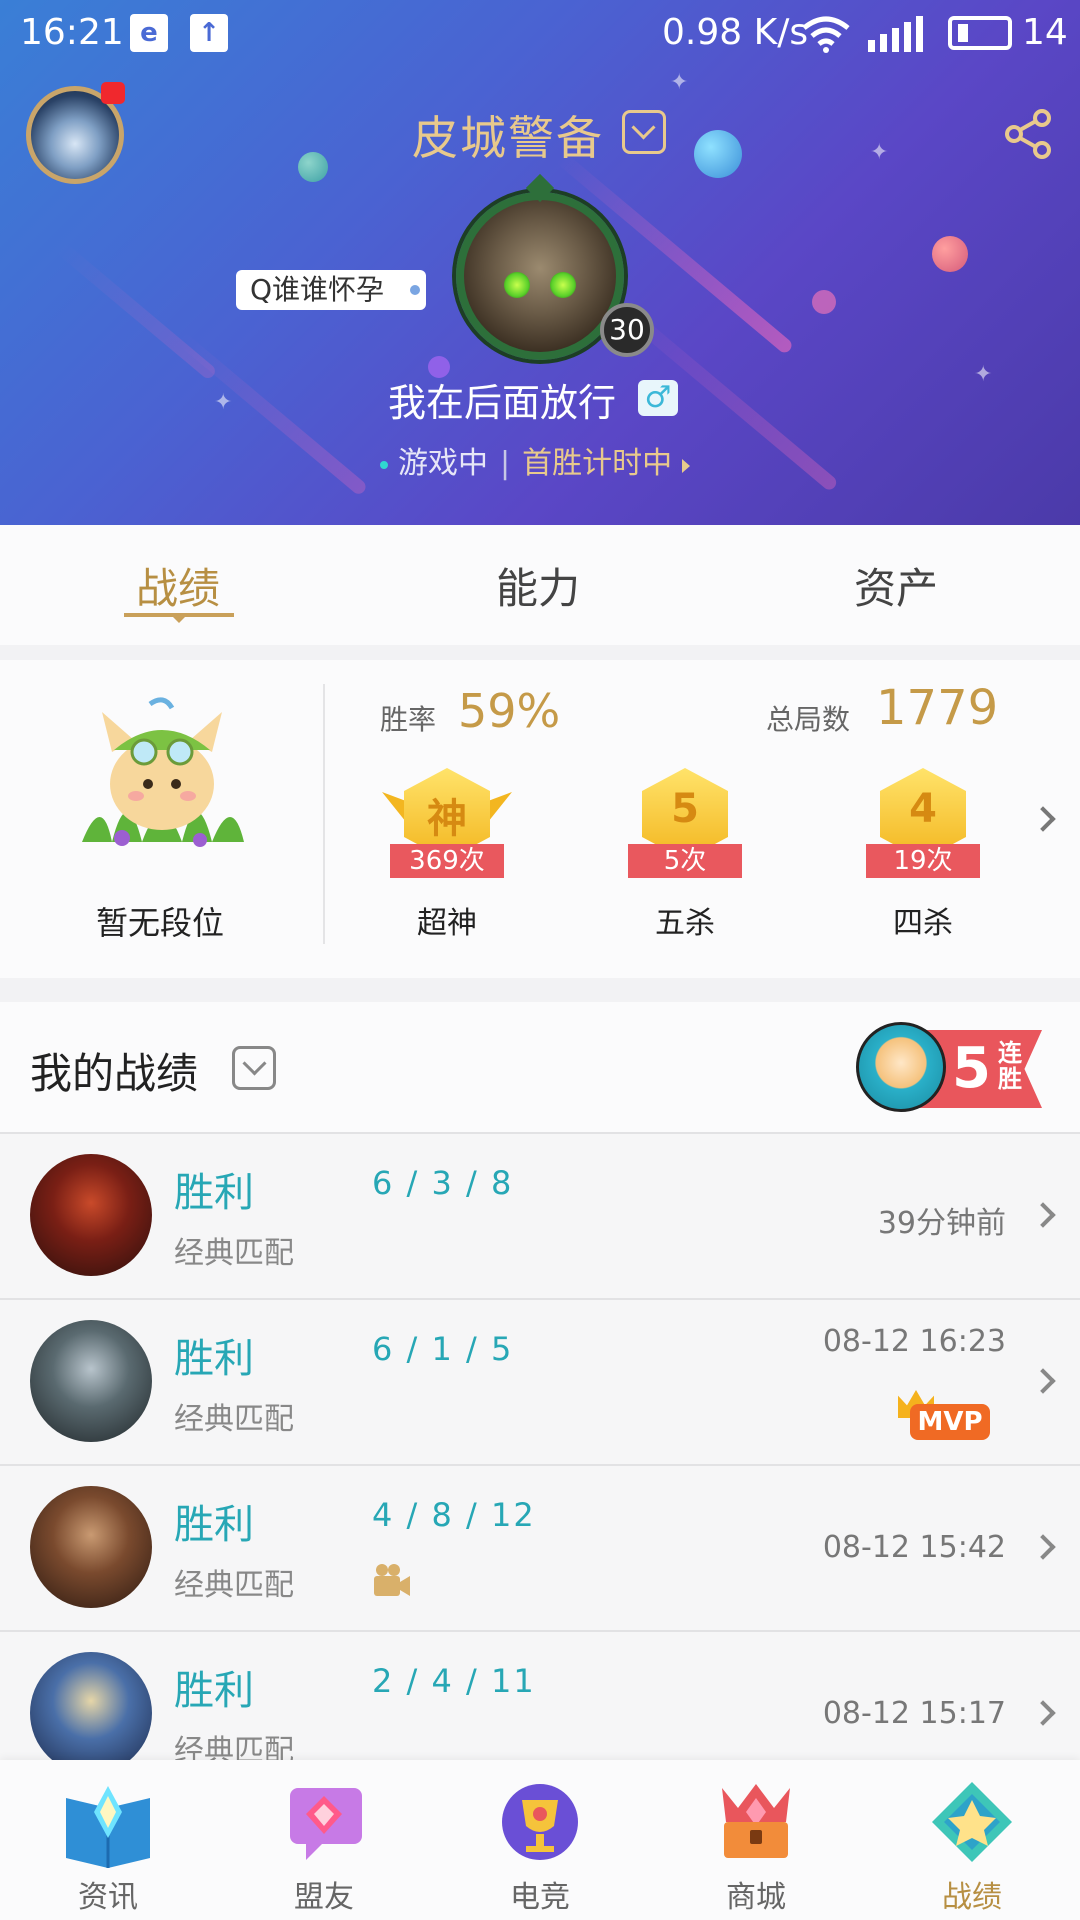 The width and height of the screenshot is (1080, 1920). I want to click on nav-label: 电竞, so click(540, 1897).